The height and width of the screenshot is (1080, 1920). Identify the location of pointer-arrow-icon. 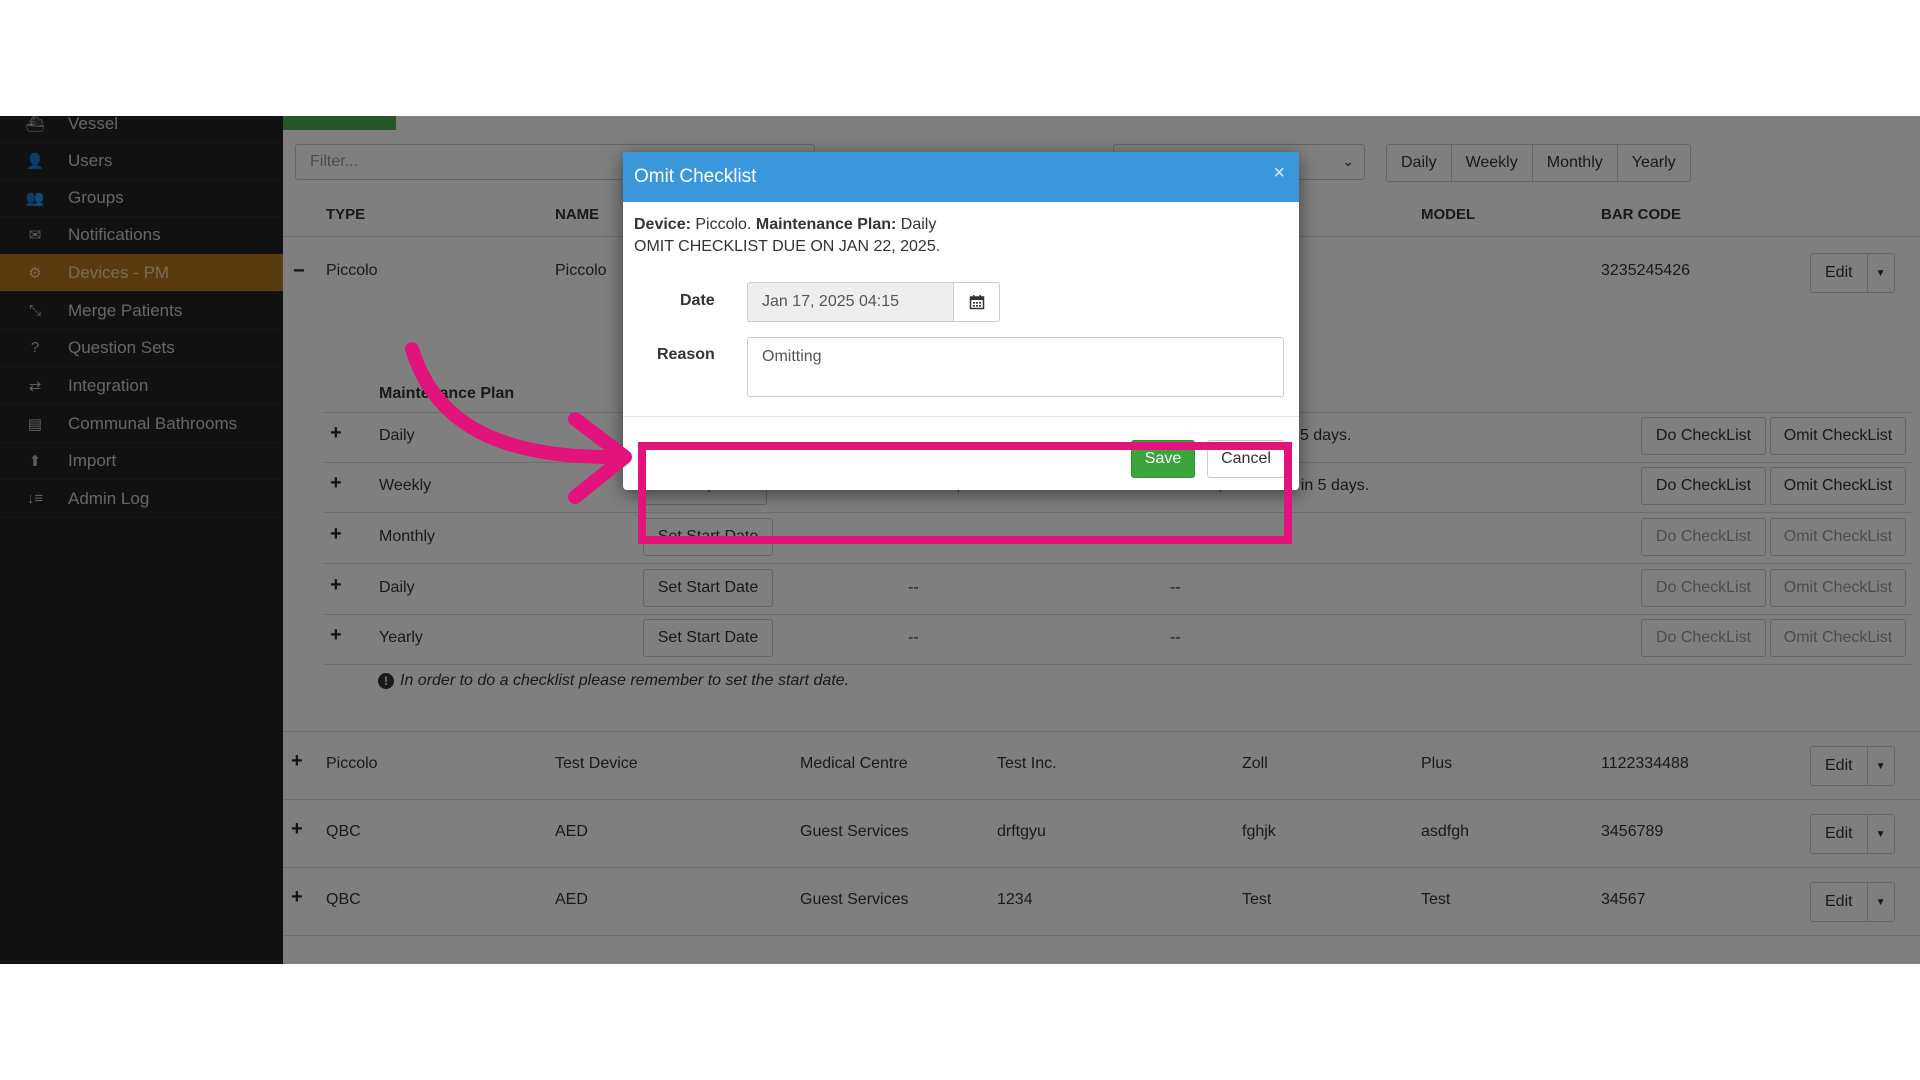
(518, 423).